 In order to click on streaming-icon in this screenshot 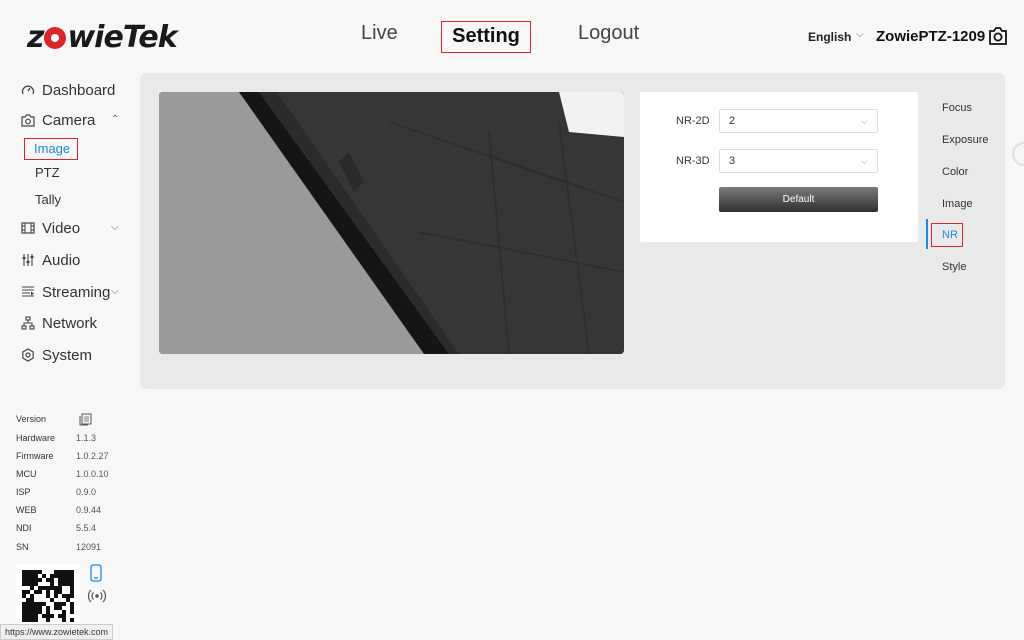, I will do `click(28, 292)`.